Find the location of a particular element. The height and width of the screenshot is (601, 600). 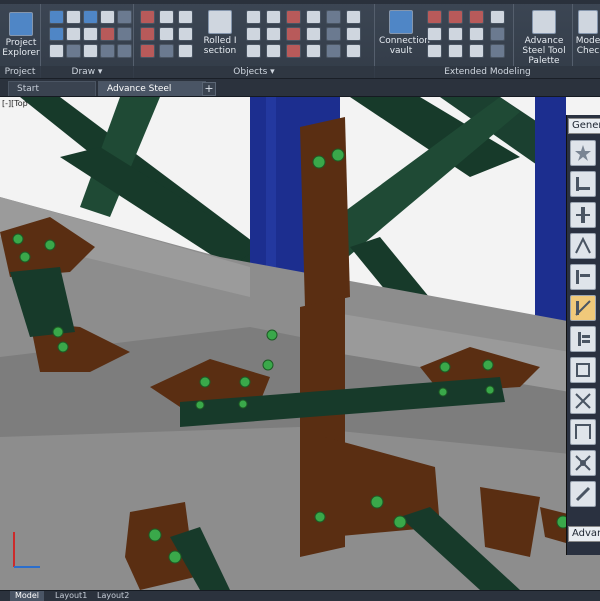

plate-tool-icon is located at coordinates (147, 51).